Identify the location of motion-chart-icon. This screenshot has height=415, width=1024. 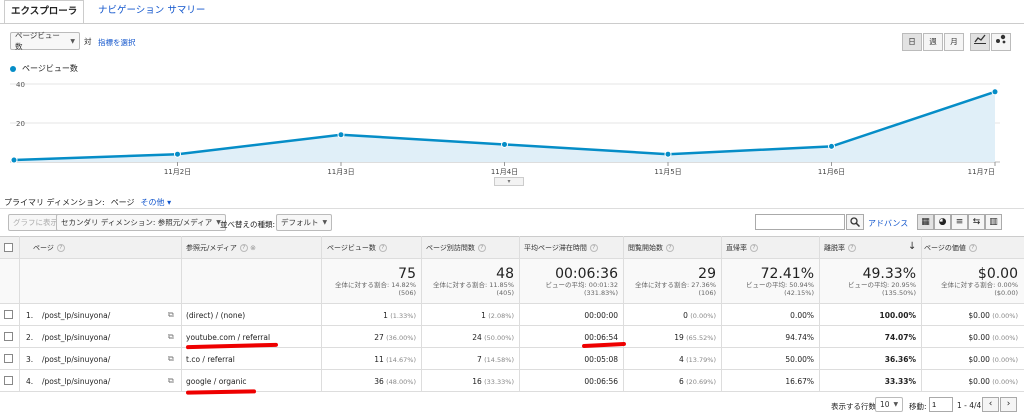
(1001, 42).